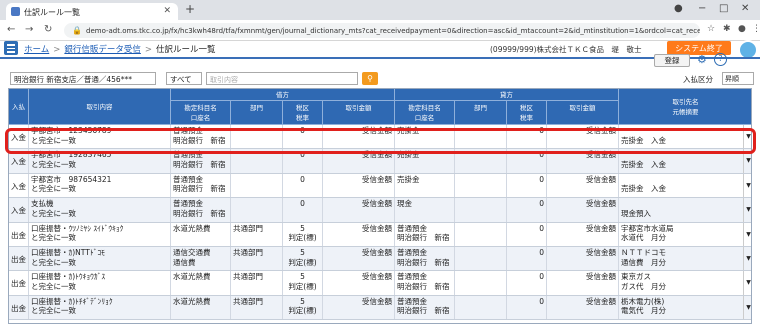  Describe the element at coordinates (745, 8) in the screenshot. I see `close-window-icon: ✕` at that location.